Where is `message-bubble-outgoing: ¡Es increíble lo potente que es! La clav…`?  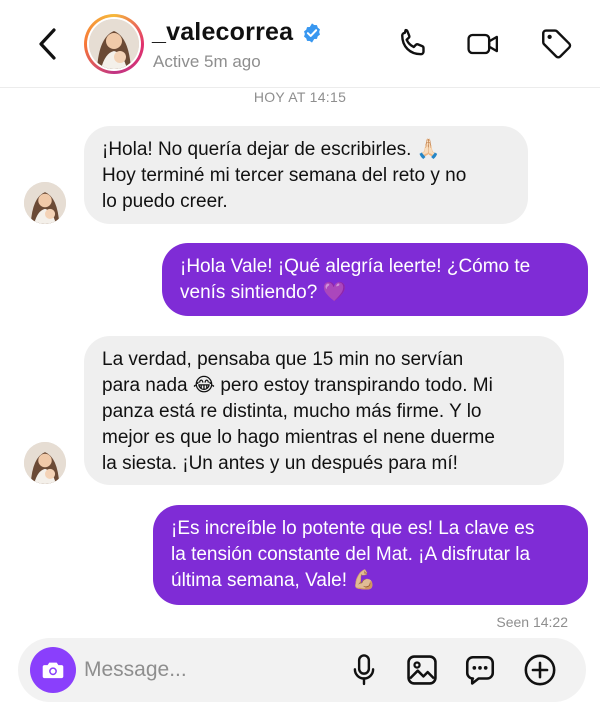
message-bubble-outgoing: ¡Es increíble lo potente que es! La clav… is located at coordinates (370, 555).